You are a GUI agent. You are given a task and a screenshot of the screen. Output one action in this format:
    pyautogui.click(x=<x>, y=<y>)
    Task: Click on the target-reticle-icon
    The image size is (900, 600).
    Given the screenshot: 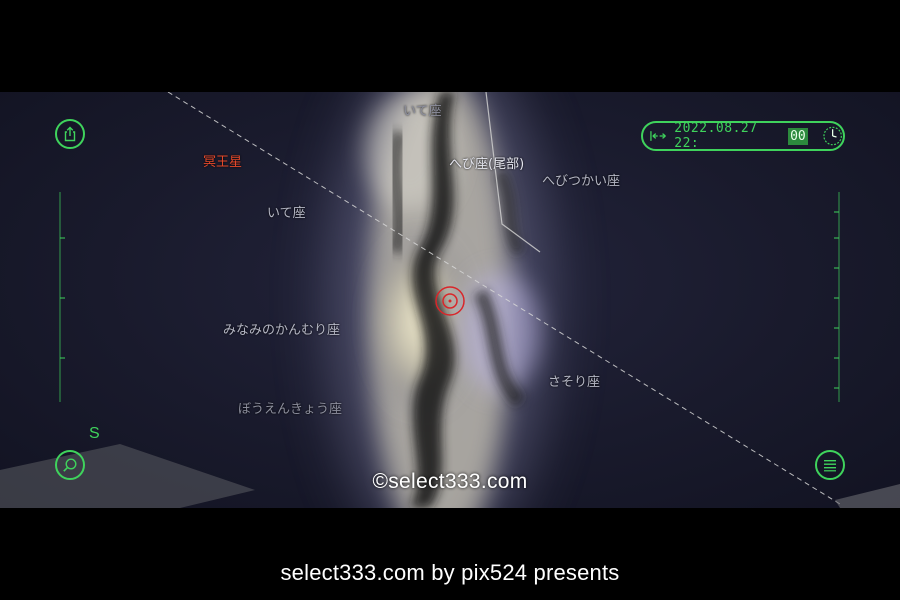 What is the action you would take?
    pyautogui.click(x=450, y=301)
    